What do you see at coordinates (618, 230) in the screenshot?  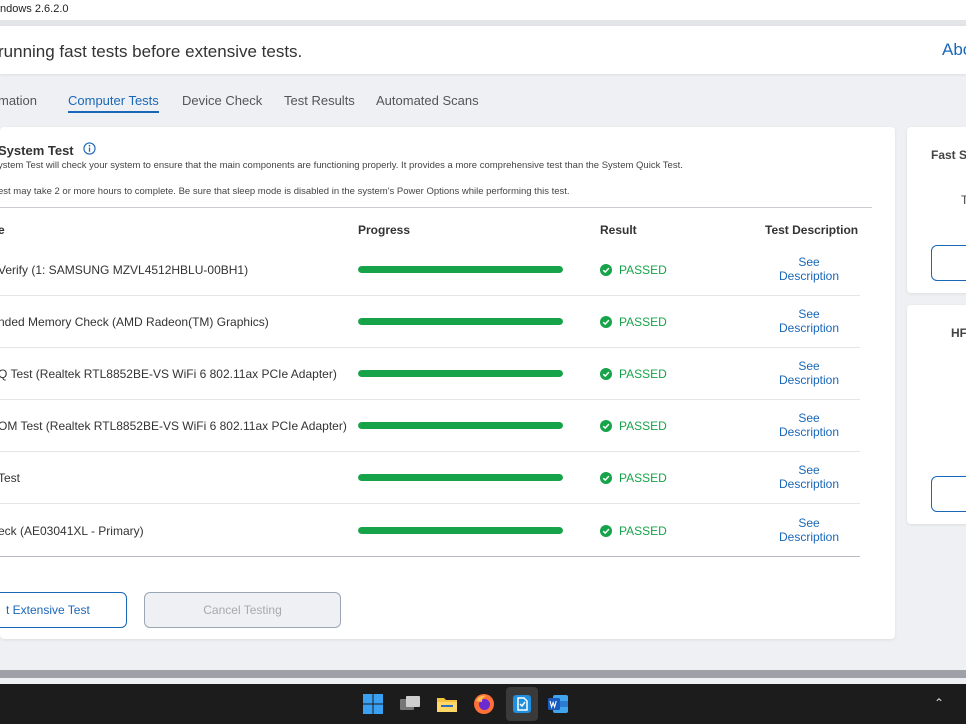 I see `column-header-result: Result` at bounding box center [618, 230].